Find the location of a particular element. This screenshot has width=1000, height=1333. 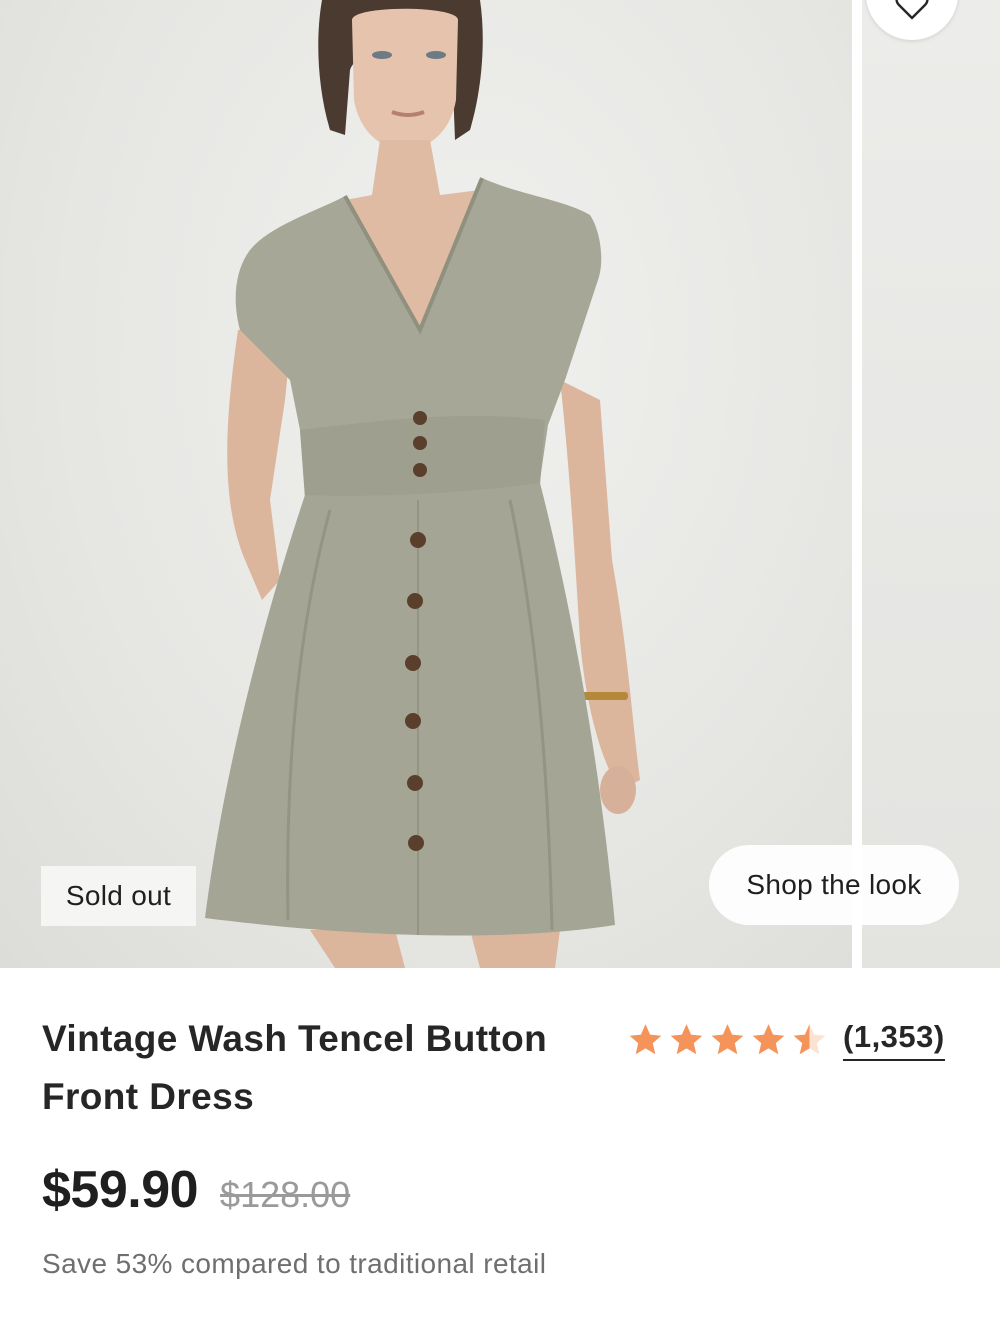

shop-the-look-button: Shop the look is located at coordinates (834, 885).